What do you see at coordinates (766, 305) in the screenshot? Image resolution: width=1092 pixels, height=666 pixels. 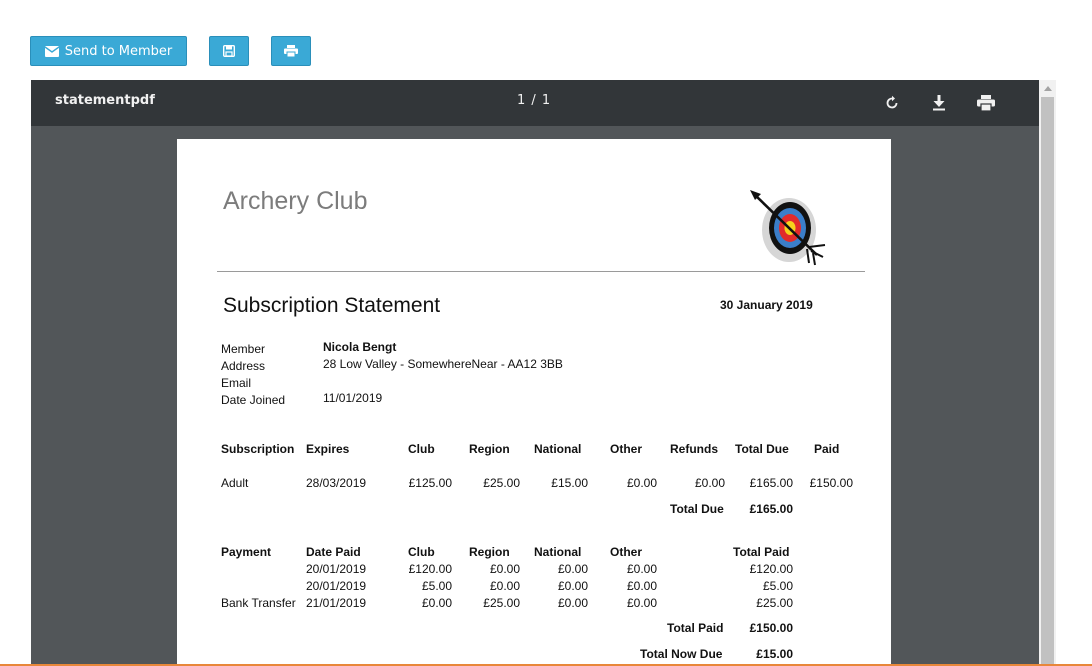 I see `statement-date: 30 January 2019` at bounding box center [766, 305].